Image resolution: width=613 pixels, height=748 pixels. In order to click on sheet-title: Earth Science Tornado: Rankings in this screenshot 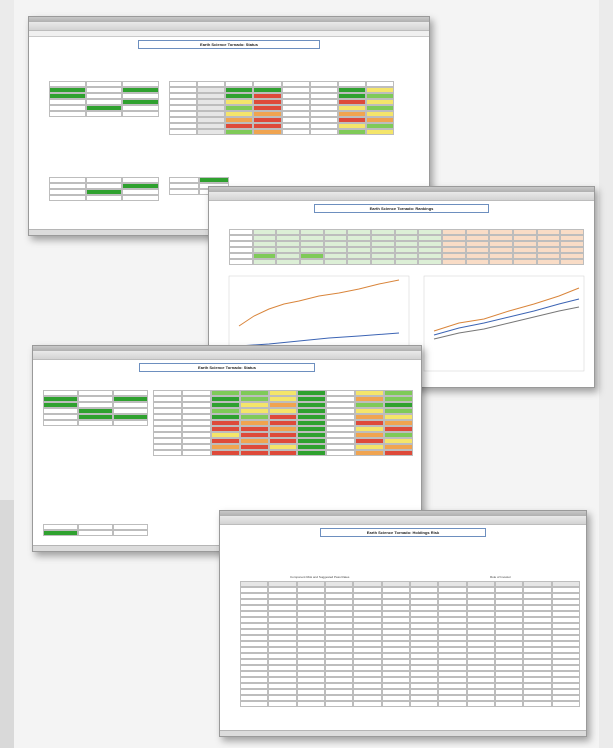, I will do `click(401, 208)`.